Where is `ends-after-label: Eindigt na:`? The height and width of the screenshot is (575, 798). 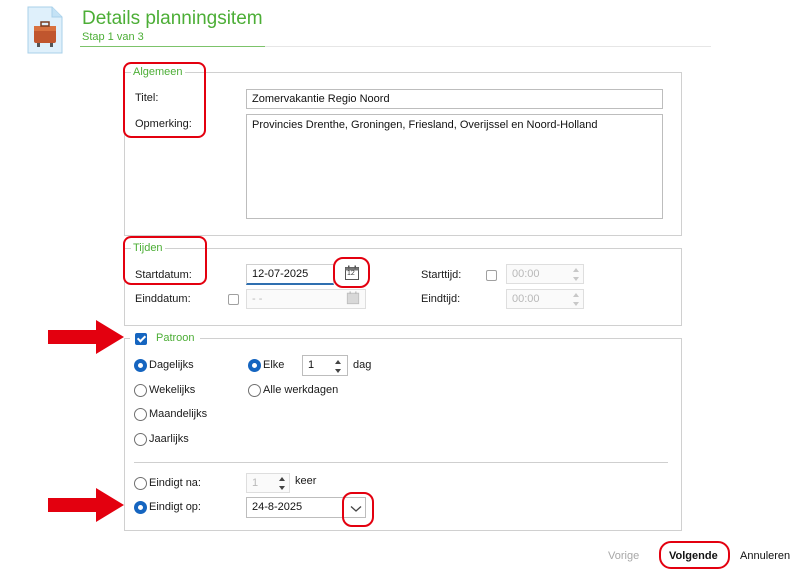
ends-after-label: Eindigt na: is located at coordinates (175, 483).